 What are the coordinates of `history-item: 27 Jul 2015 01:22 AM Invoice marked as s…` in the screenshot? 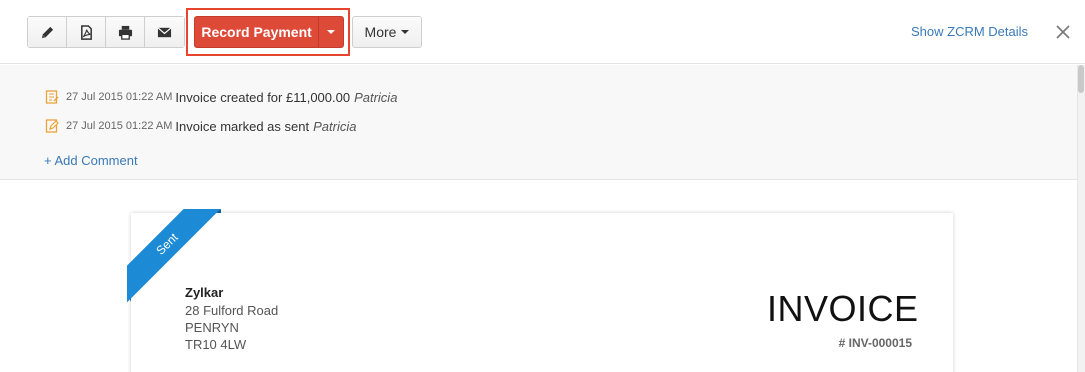 It's located at (200, 126).